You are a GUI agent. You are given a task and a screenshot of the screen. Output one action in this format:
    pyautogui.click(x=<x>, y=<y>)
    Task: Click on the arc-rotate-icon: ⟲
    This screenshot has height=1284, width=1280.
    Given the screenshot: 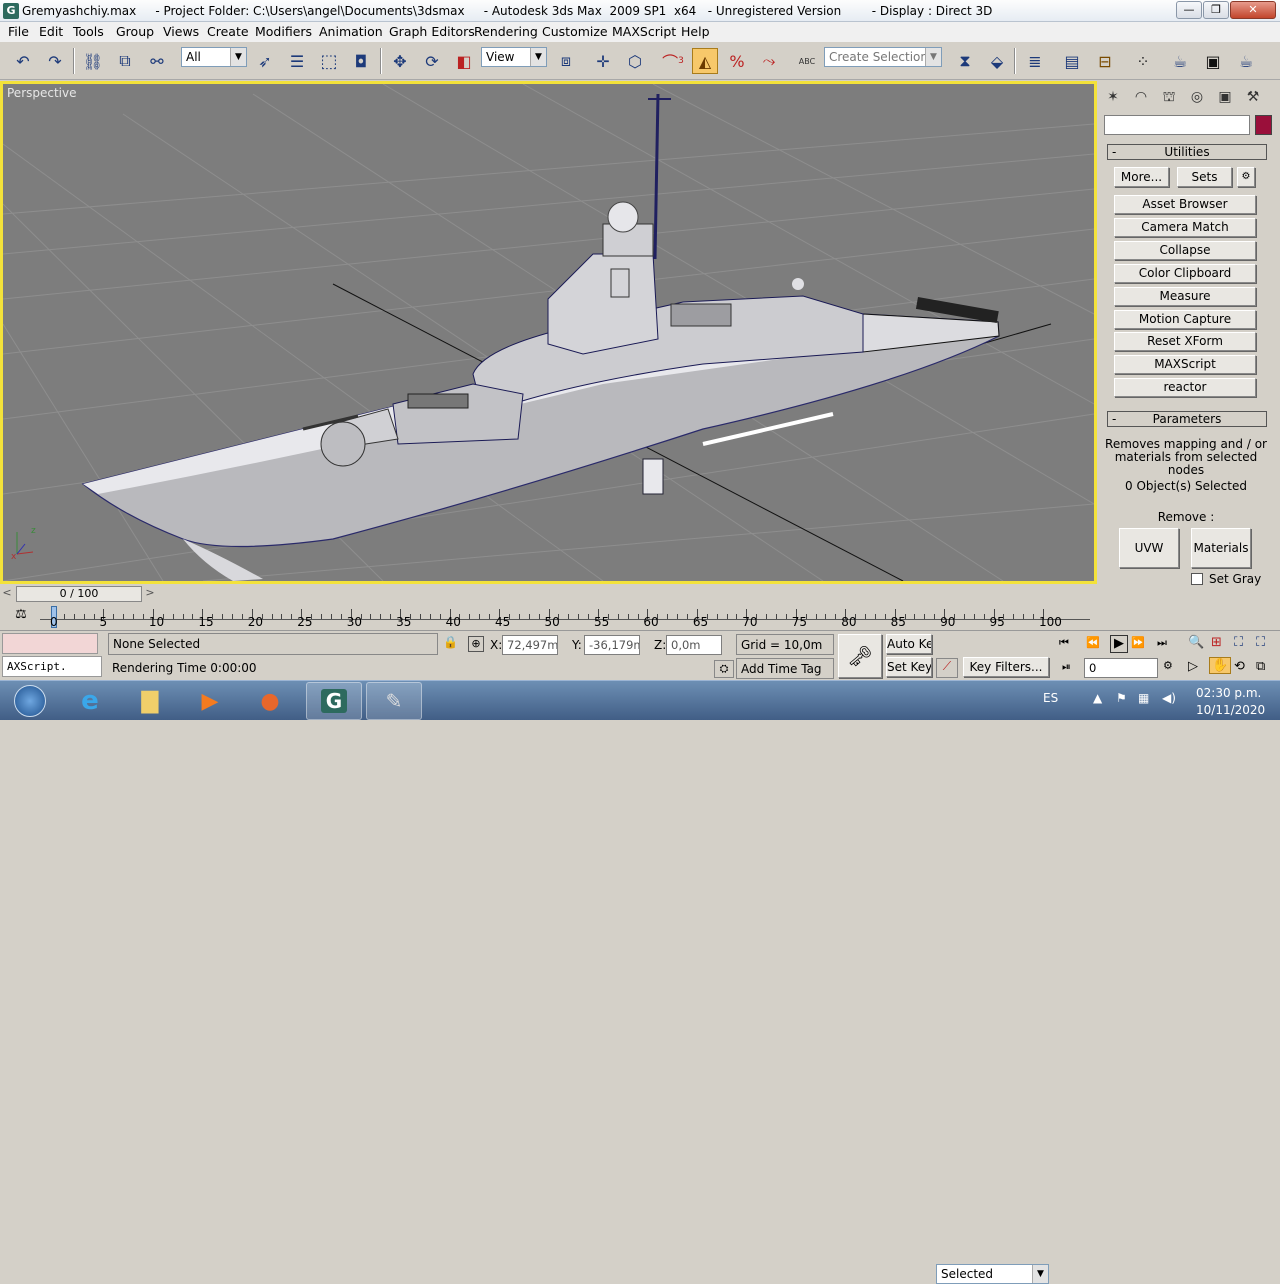 What is the action you would take?
    pyautogui.click(x=1239, y=666)
    